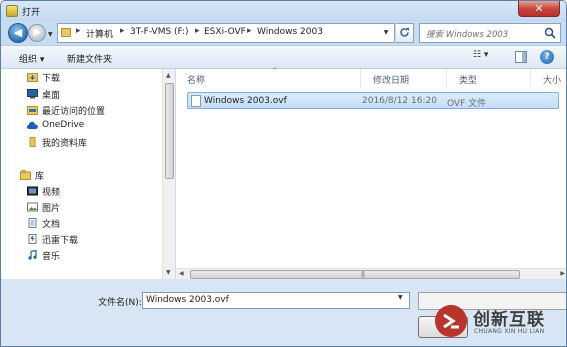 The width and height of the screenshot is (567, 347). Describe the element at coordinates (168, 272) in the screenshot. I see `scroll-down-icon: ▼` at that location.